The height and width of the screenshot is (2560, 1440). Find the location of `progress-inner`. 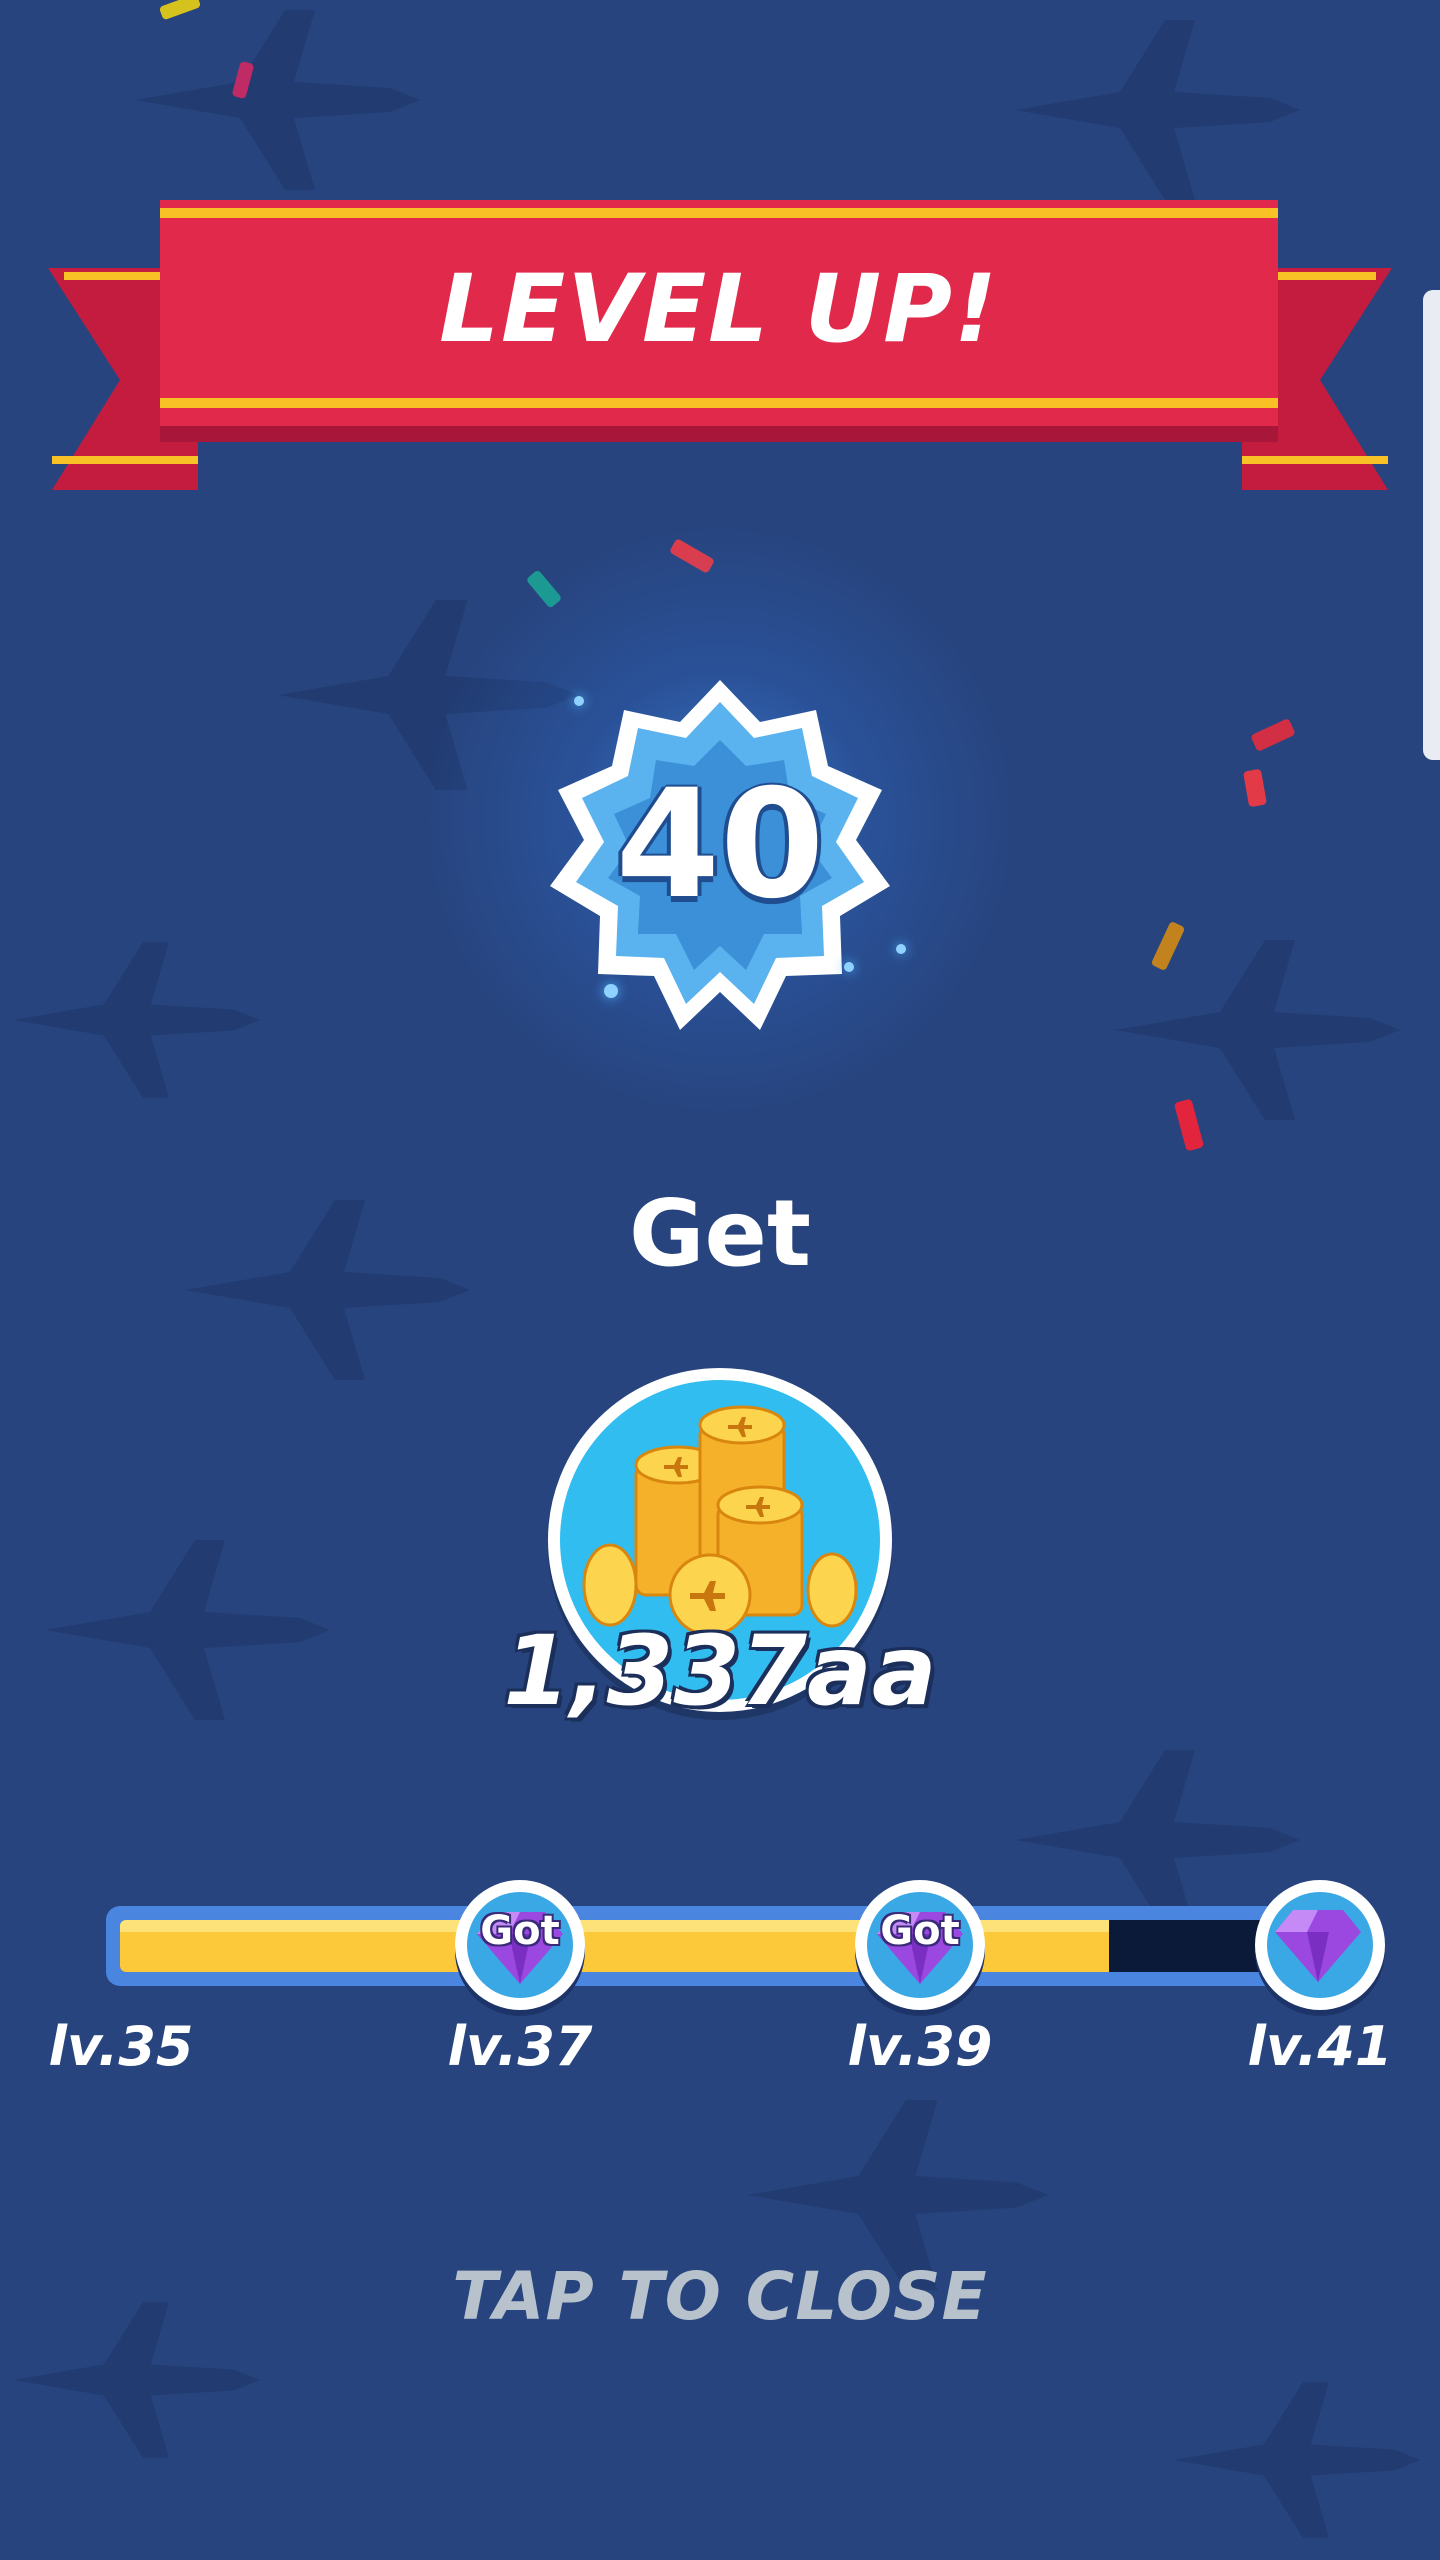

progress-inner is located at coordinates (715, 1946).